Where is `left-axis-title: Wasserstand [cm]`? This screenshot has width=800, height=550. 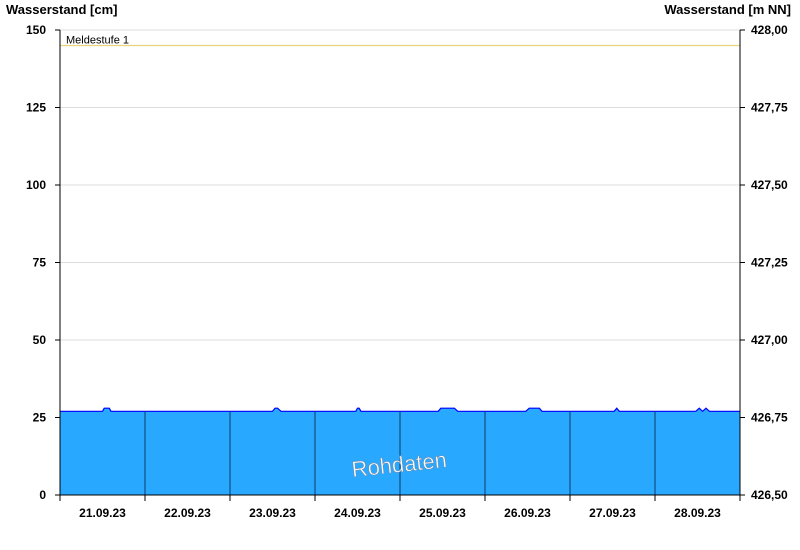 left-axis-title: Wasserstand [cm] is located at coordinates (62, 9).